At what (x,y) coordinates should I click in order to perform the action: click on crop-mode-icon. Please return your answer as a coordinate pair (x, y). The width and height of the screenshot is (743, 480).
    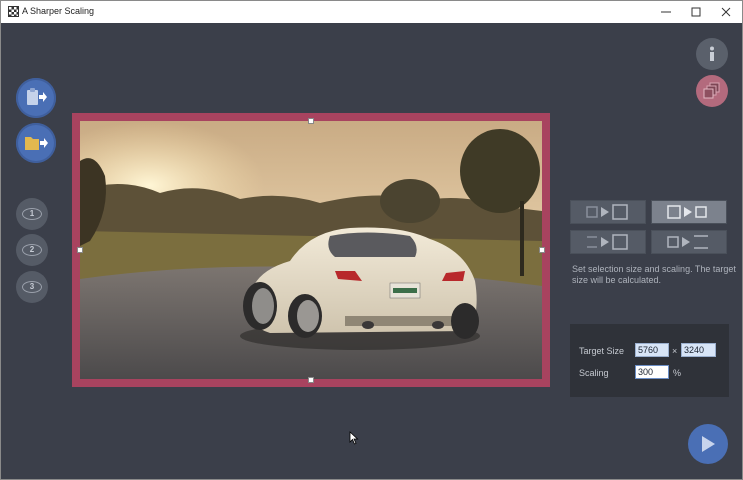
    Looking at the image, I should click on (687, 242).